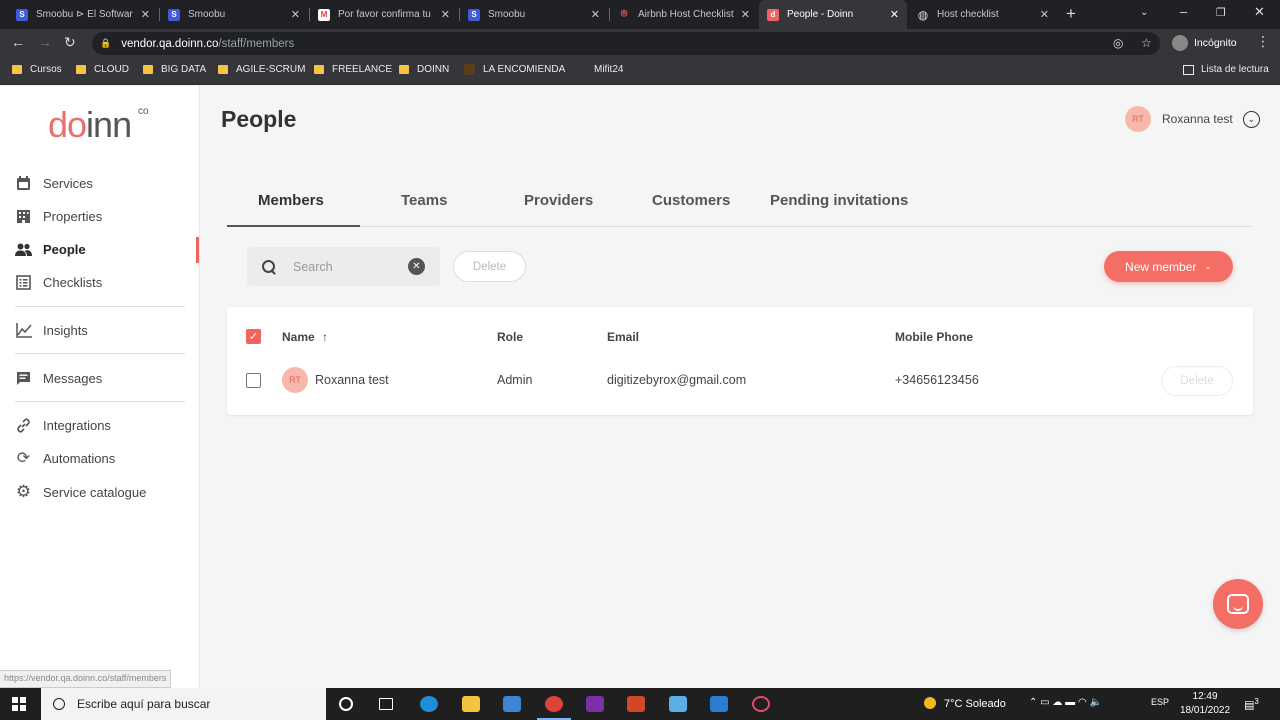 Image resolution: width=1280 pixels, height=720 pixels. What do you see at coordinates (100, 401) in the screenshot?
I see `sidebar-divider` at bounding box center [100, 401].